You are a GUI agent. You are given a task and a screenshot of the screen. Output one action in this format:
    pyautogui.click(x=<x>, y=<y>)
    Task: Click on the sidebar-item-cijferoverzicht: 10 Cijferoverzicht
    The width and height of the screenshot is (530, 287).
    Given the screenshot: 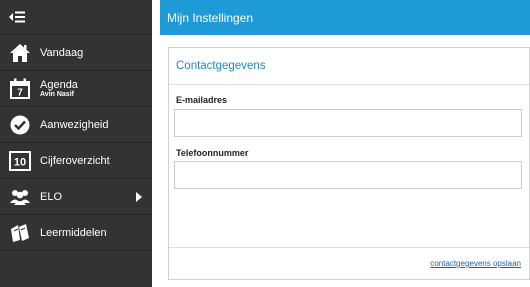 What is the action you would take?
    pyautogui.click(x=76, y=161)
    